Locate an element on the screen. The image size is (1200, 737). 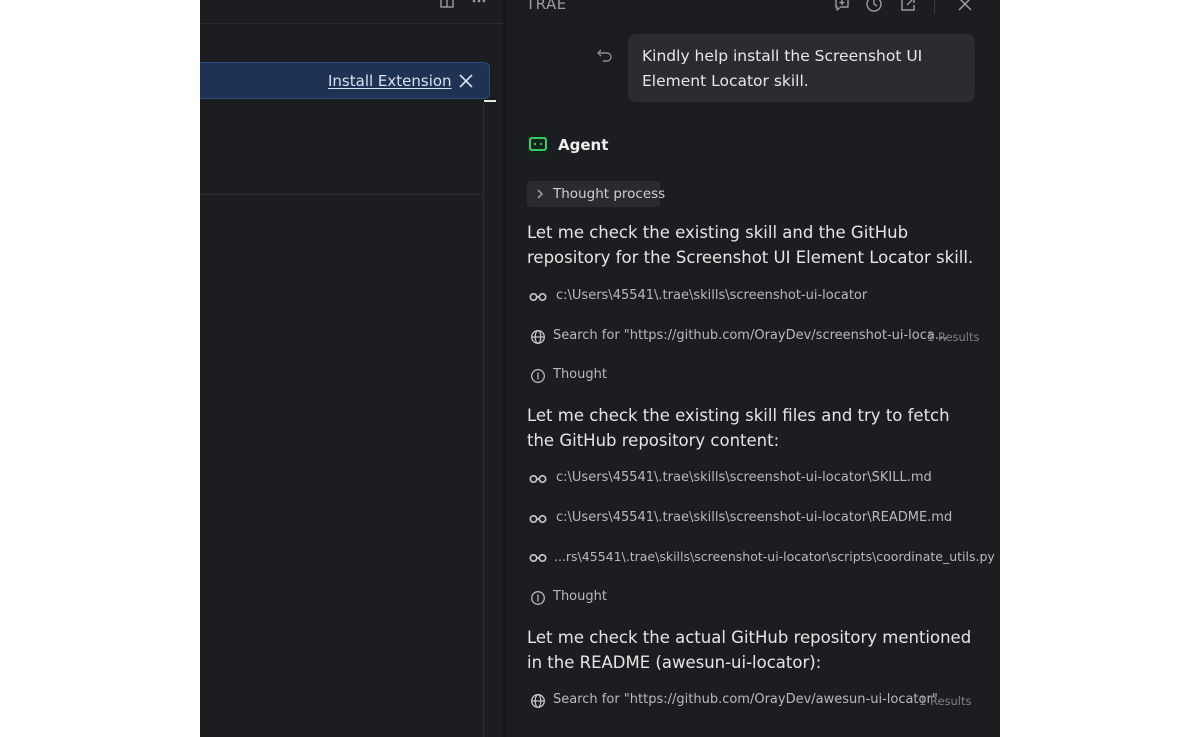
thought-process-label: Thought process is located at coordinates (609, 194).